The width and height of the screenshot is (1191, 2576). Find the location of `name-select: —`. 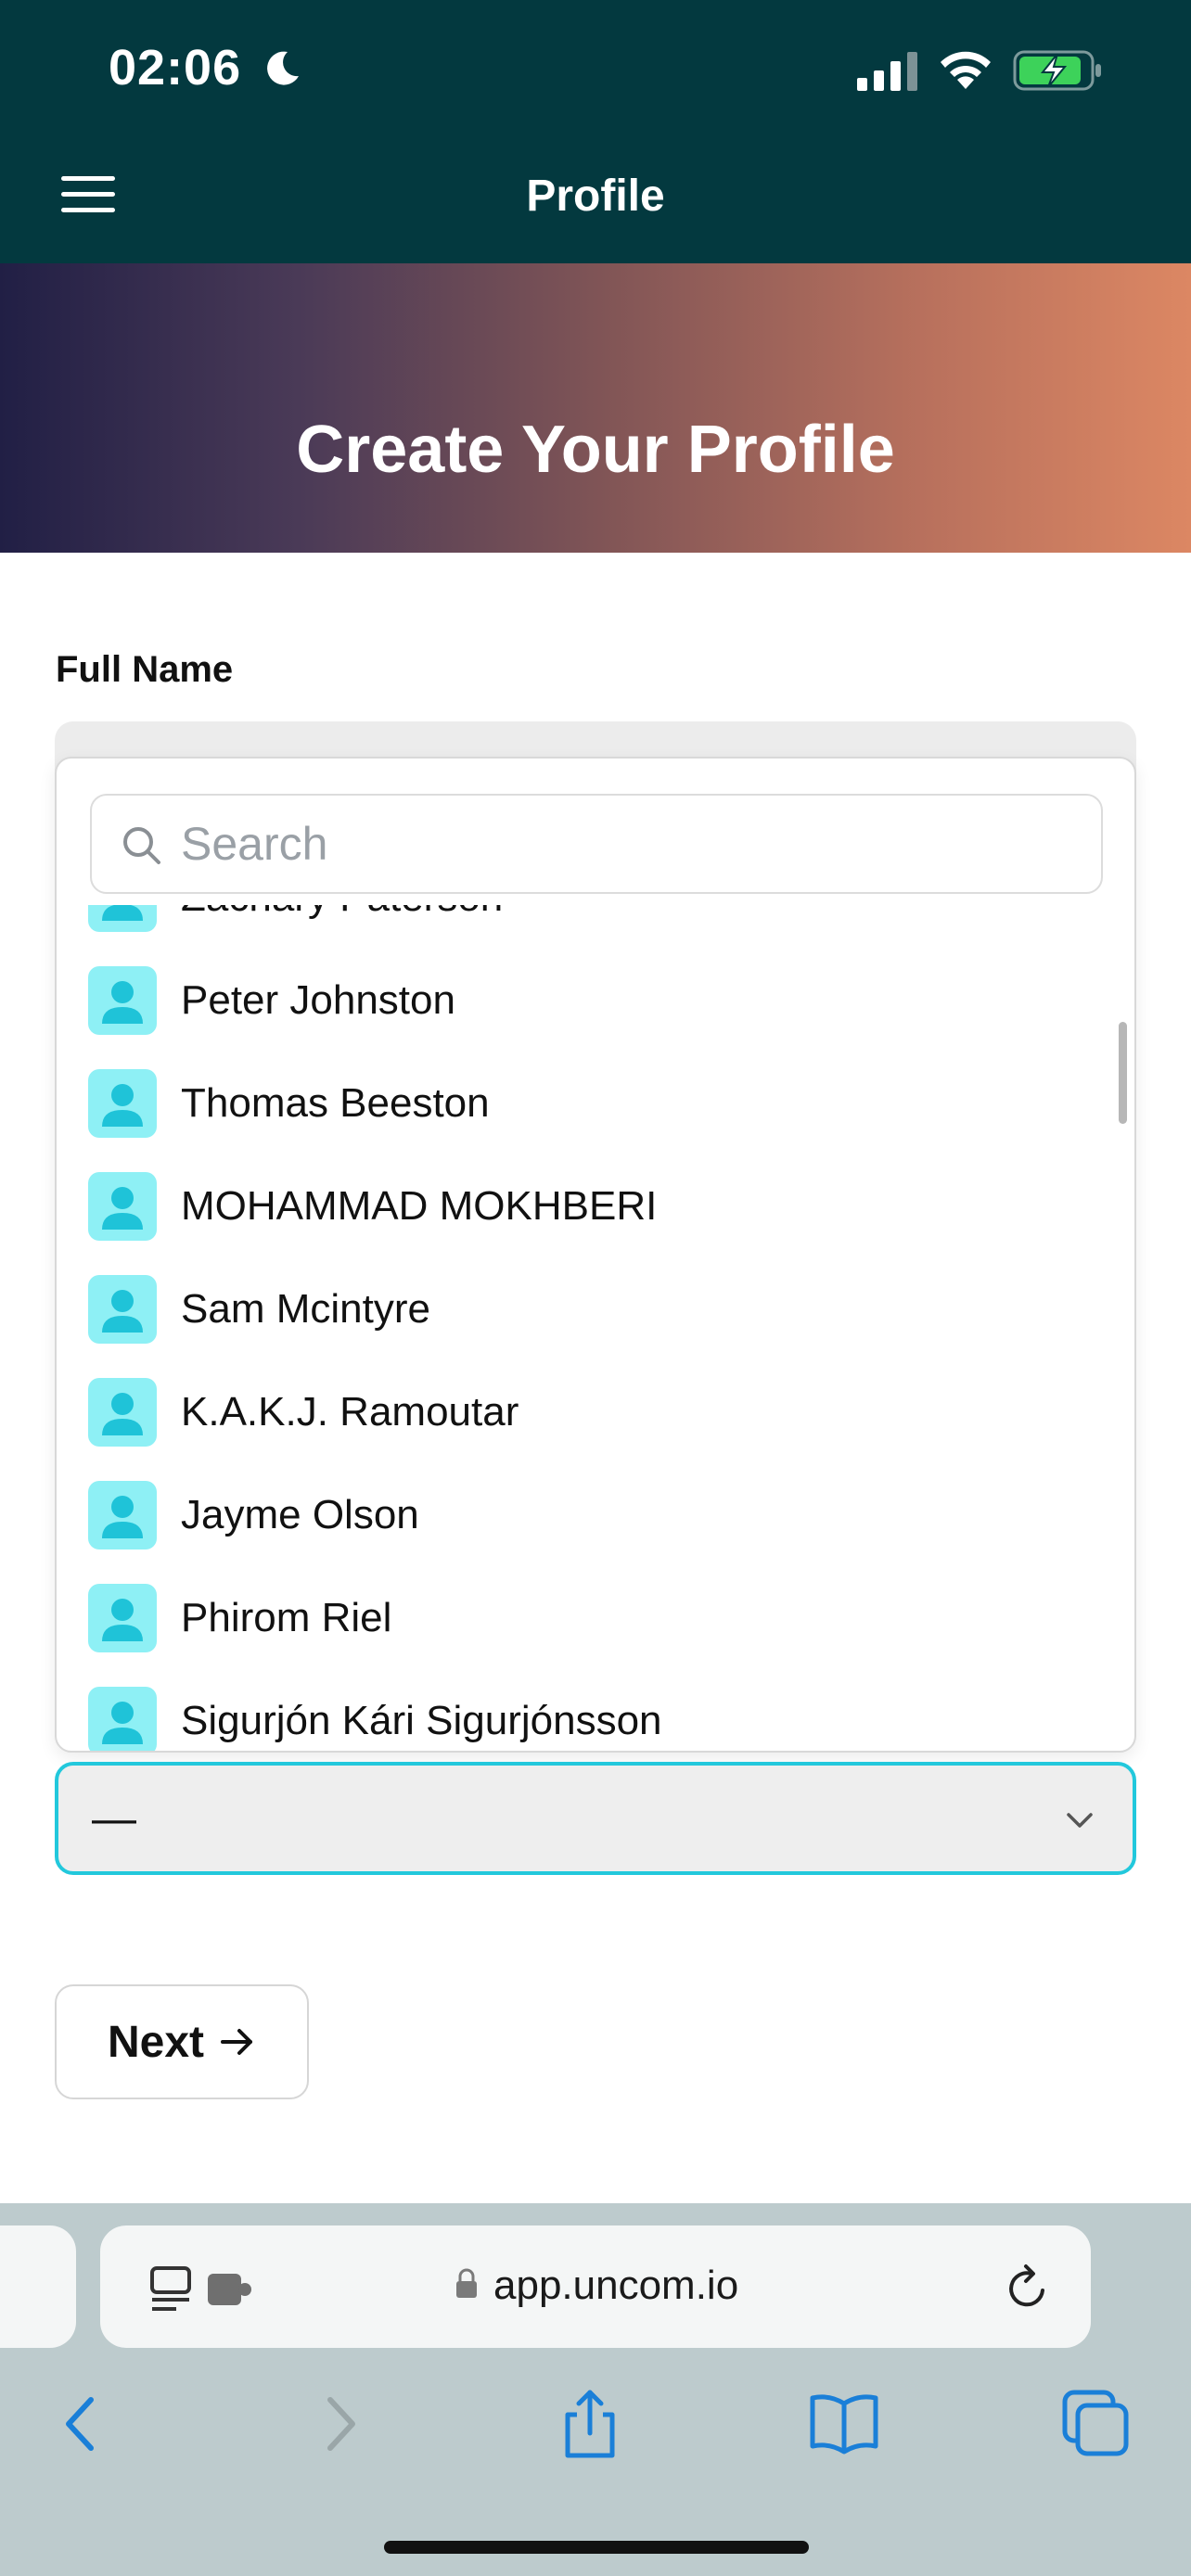

name-select: — is located at coordinates (595, 1819).